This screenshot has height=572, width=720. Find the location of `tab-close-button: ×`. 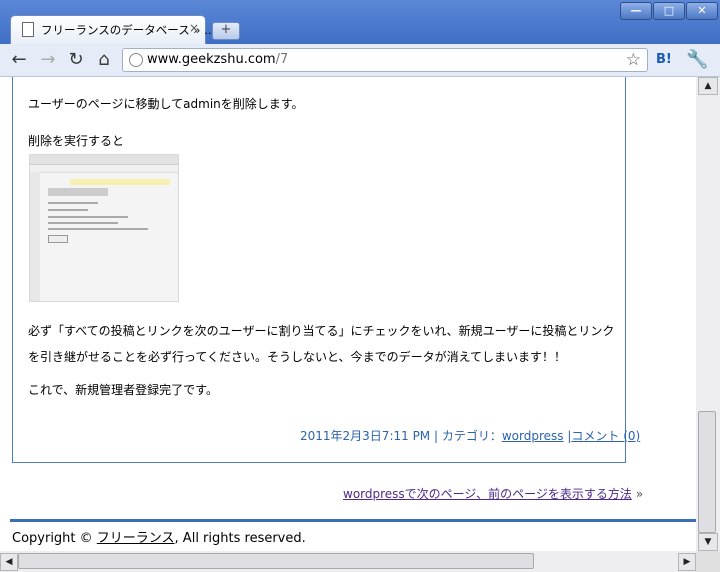

tab-close-button: × is located at coordinates (194, 28).